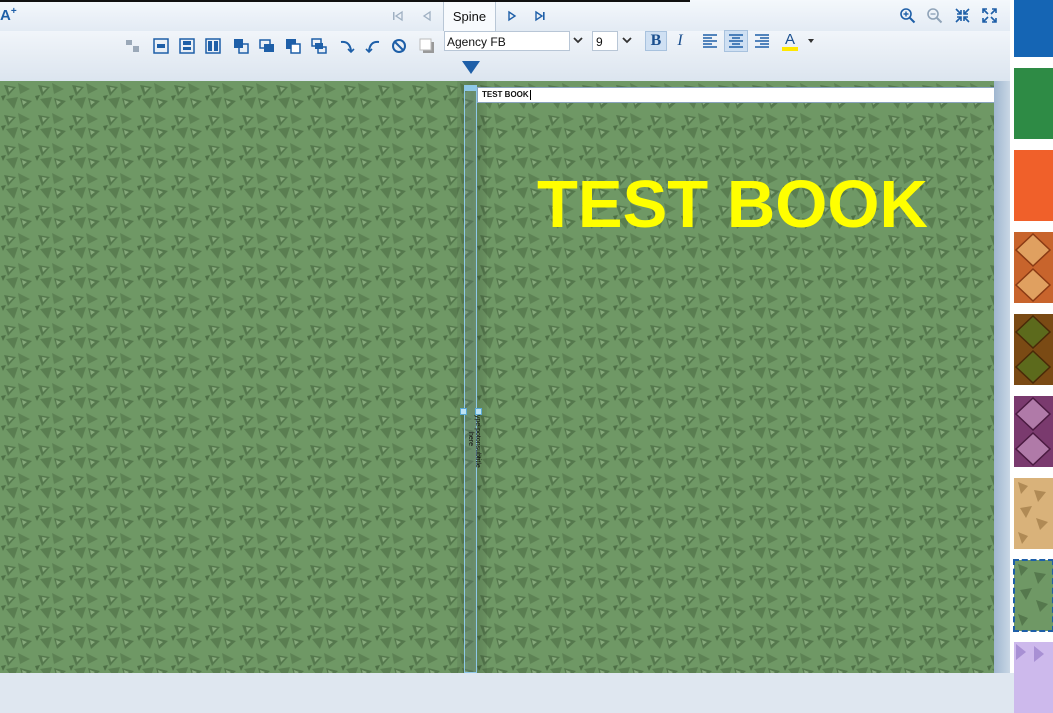 Image resolution: width=1053 pixels, height=713 pixels. I want to click on spine-text-box, so click(470, 379).